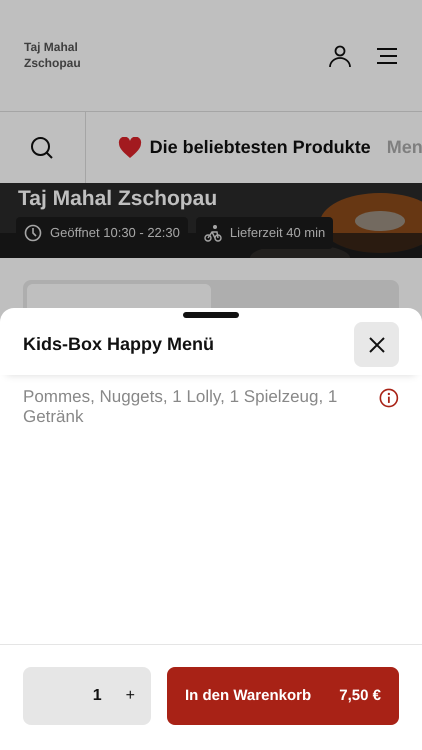 This screenshot has height=750, width=422. What do you see at coordinates (213, 233) in the screenshot?
I see `bicycle-icon` at bounding box center [213, 233].